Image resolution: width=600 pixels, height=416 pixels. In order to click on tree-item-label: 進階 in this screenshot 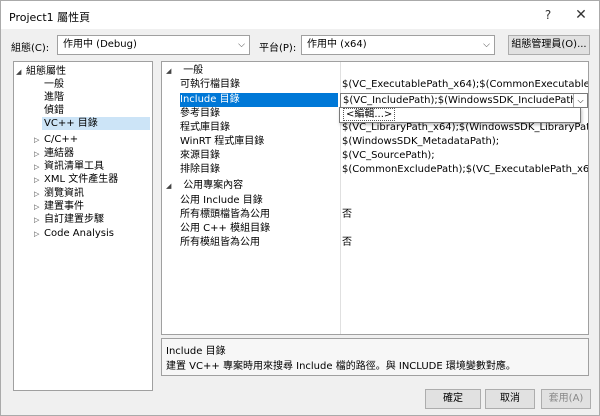, I will do `click(54, 97)`.